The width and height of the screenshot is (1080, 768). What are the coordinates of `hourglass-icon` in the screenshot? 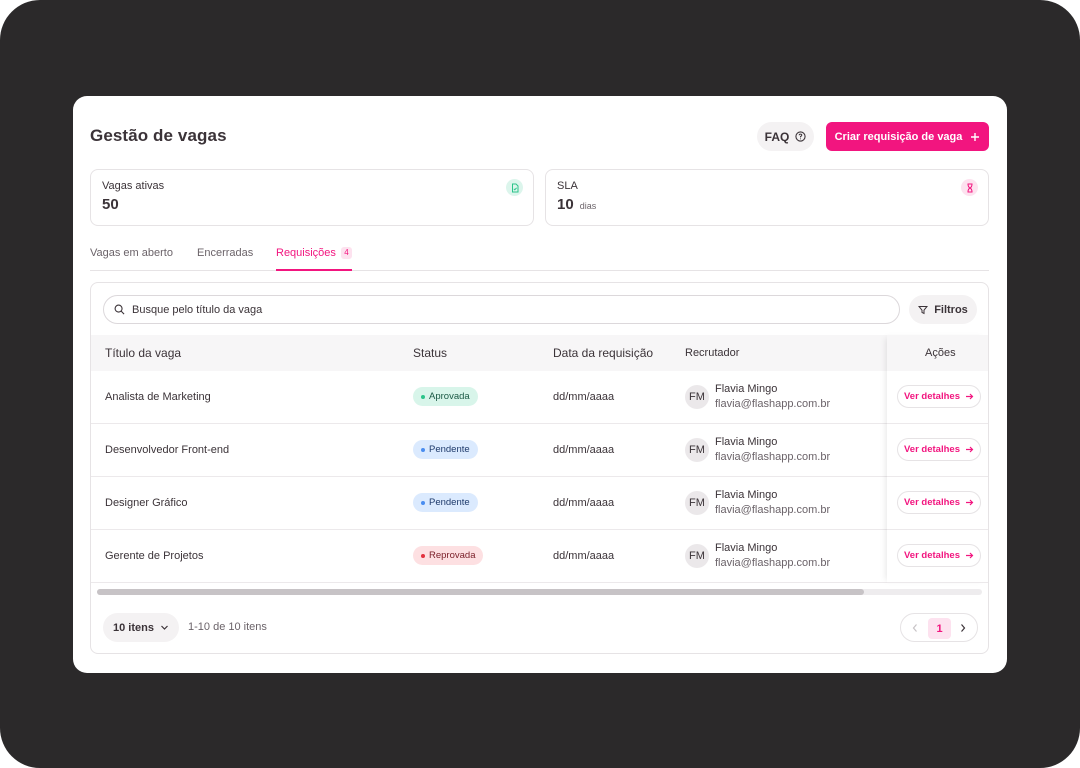 It's located at (969, 187).